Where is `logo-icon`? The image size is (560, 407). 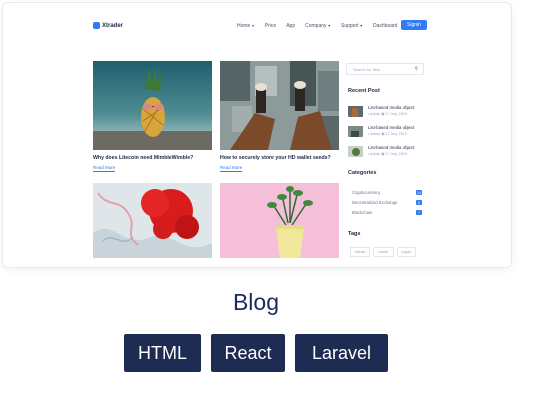 logo-icon is located at coordinates (96, 25).